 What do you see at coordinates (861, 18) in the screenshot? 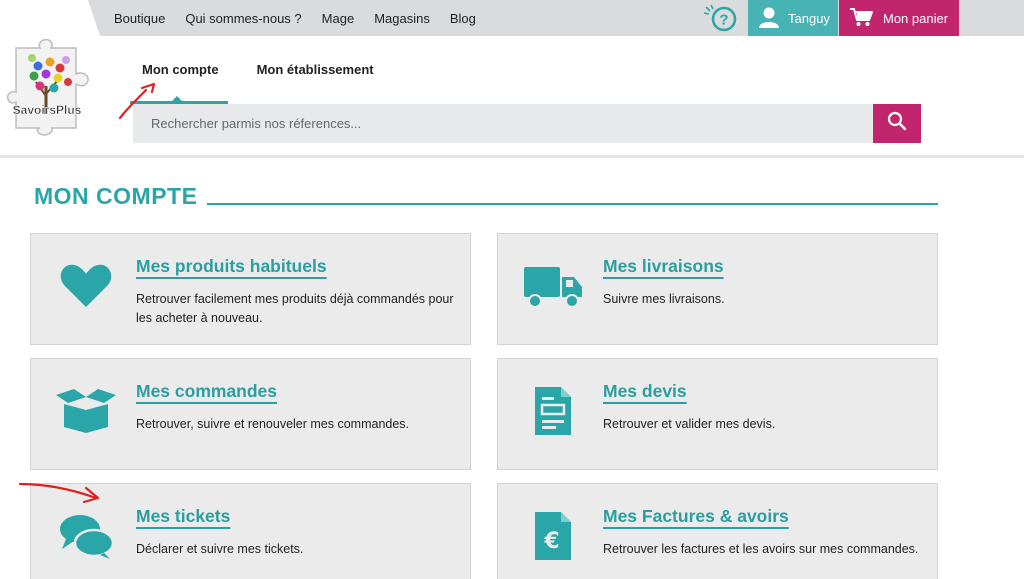
I see `cart-icon` at bounding box center [861, 18].